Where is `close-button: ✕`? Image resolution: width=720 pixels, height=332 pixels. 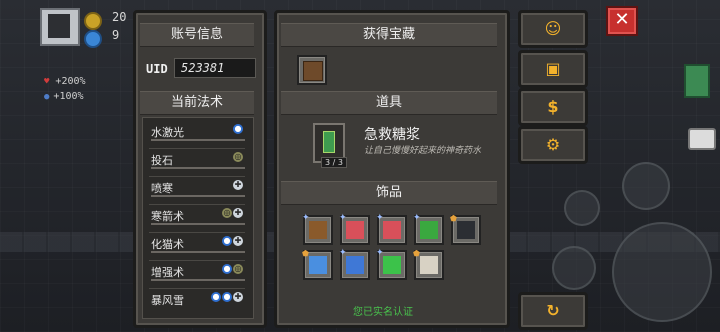
close-button: ✕ is located at coordinates (622, 21).